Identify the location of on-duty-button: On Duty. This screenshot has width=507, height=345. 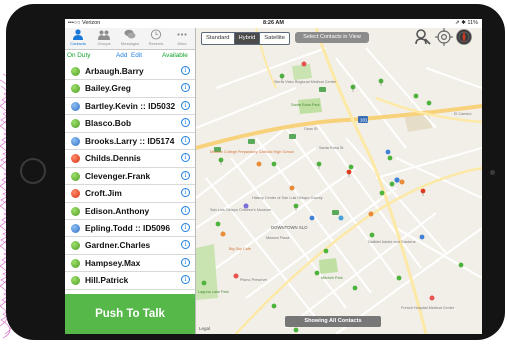
(78, 55).